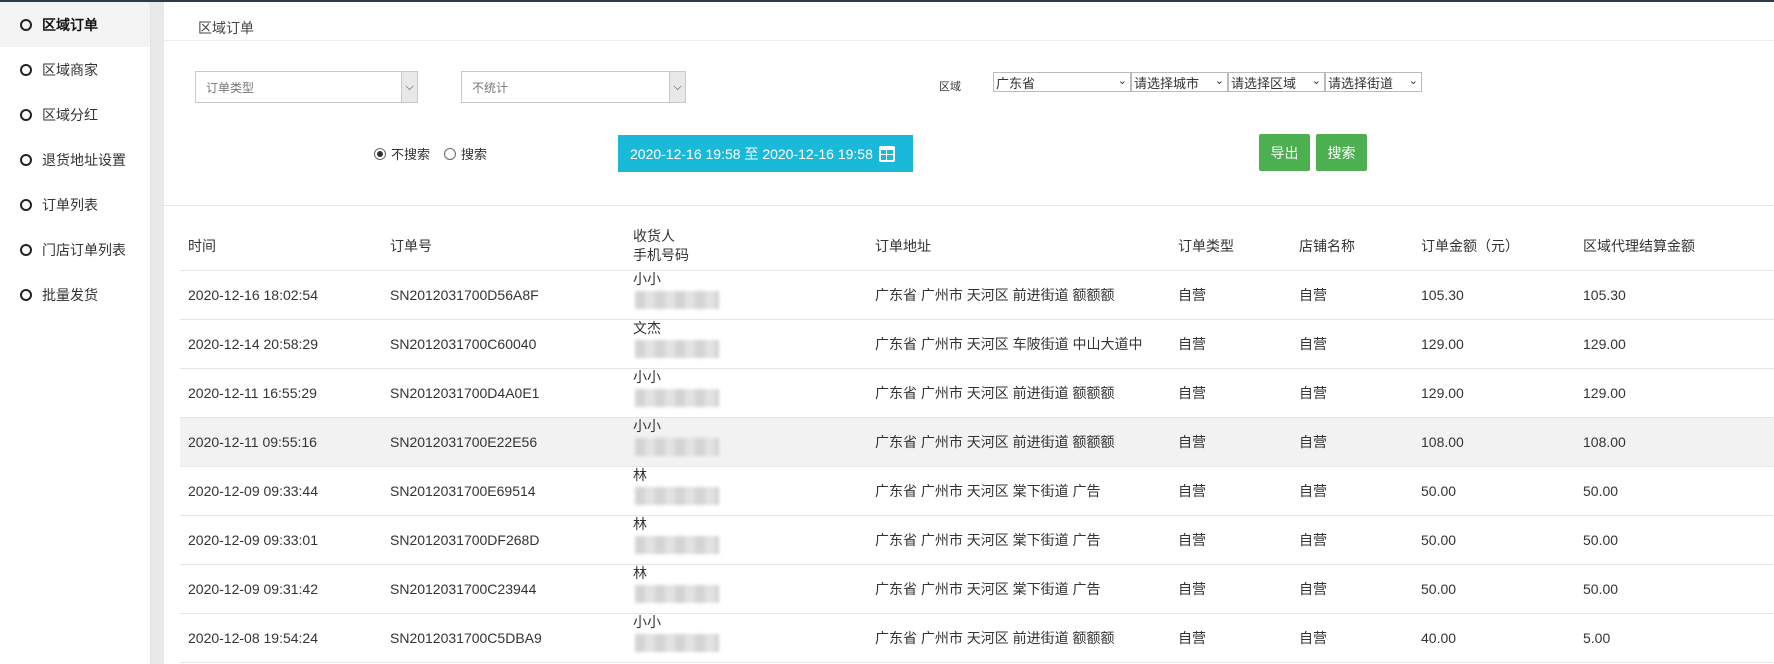  I want to click on region-label: 区域, so click(950, 87).